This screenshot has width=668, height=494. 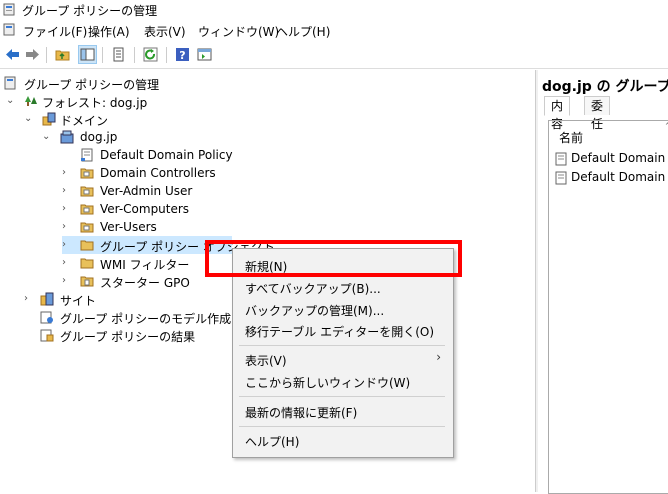 What do you see at coordinates (47, 335) in the screenshot?
I see `results-icon` at bounding box center [47, 335].